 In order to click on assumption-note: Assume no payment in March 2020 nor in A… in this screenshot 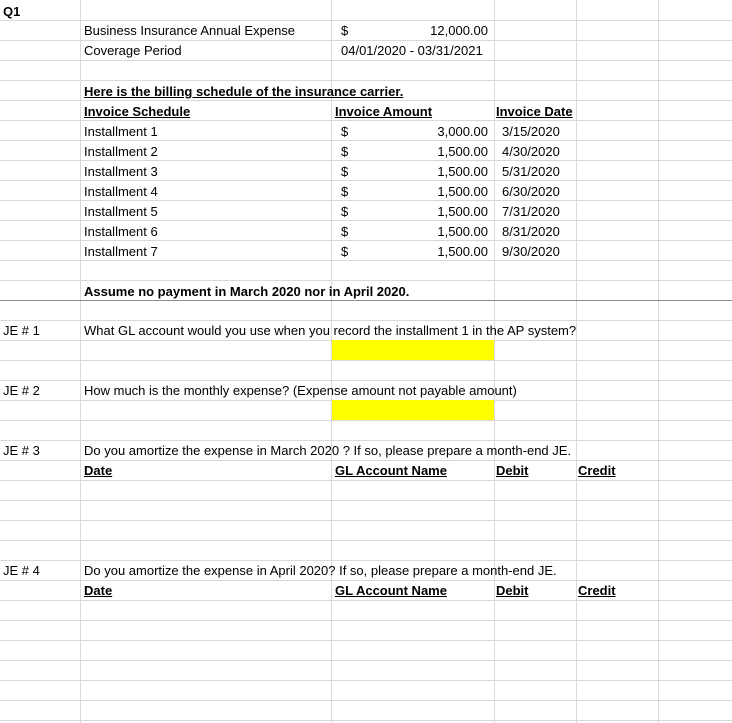, I will do `click(247, 291)`.